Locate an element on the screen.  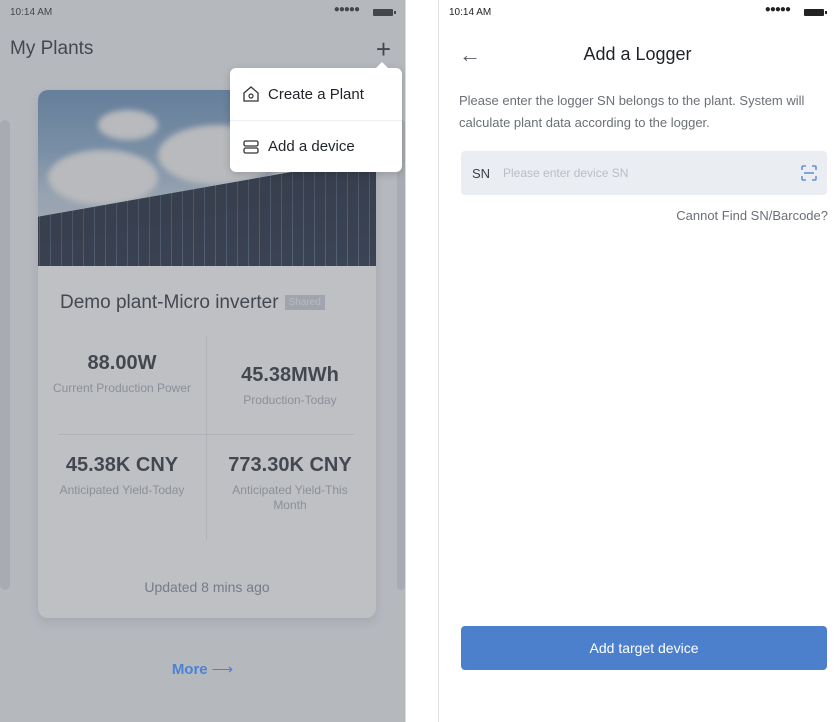
plant-house-icon is located at coordinates (251, 94).